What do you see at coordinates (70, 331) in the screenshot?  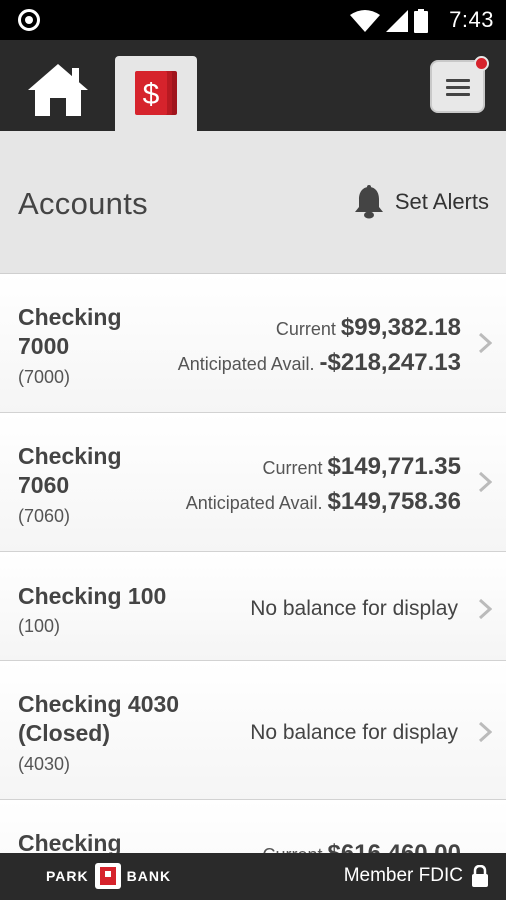 I see `account-name: Checking 7000` at bounding box center [70, 331].